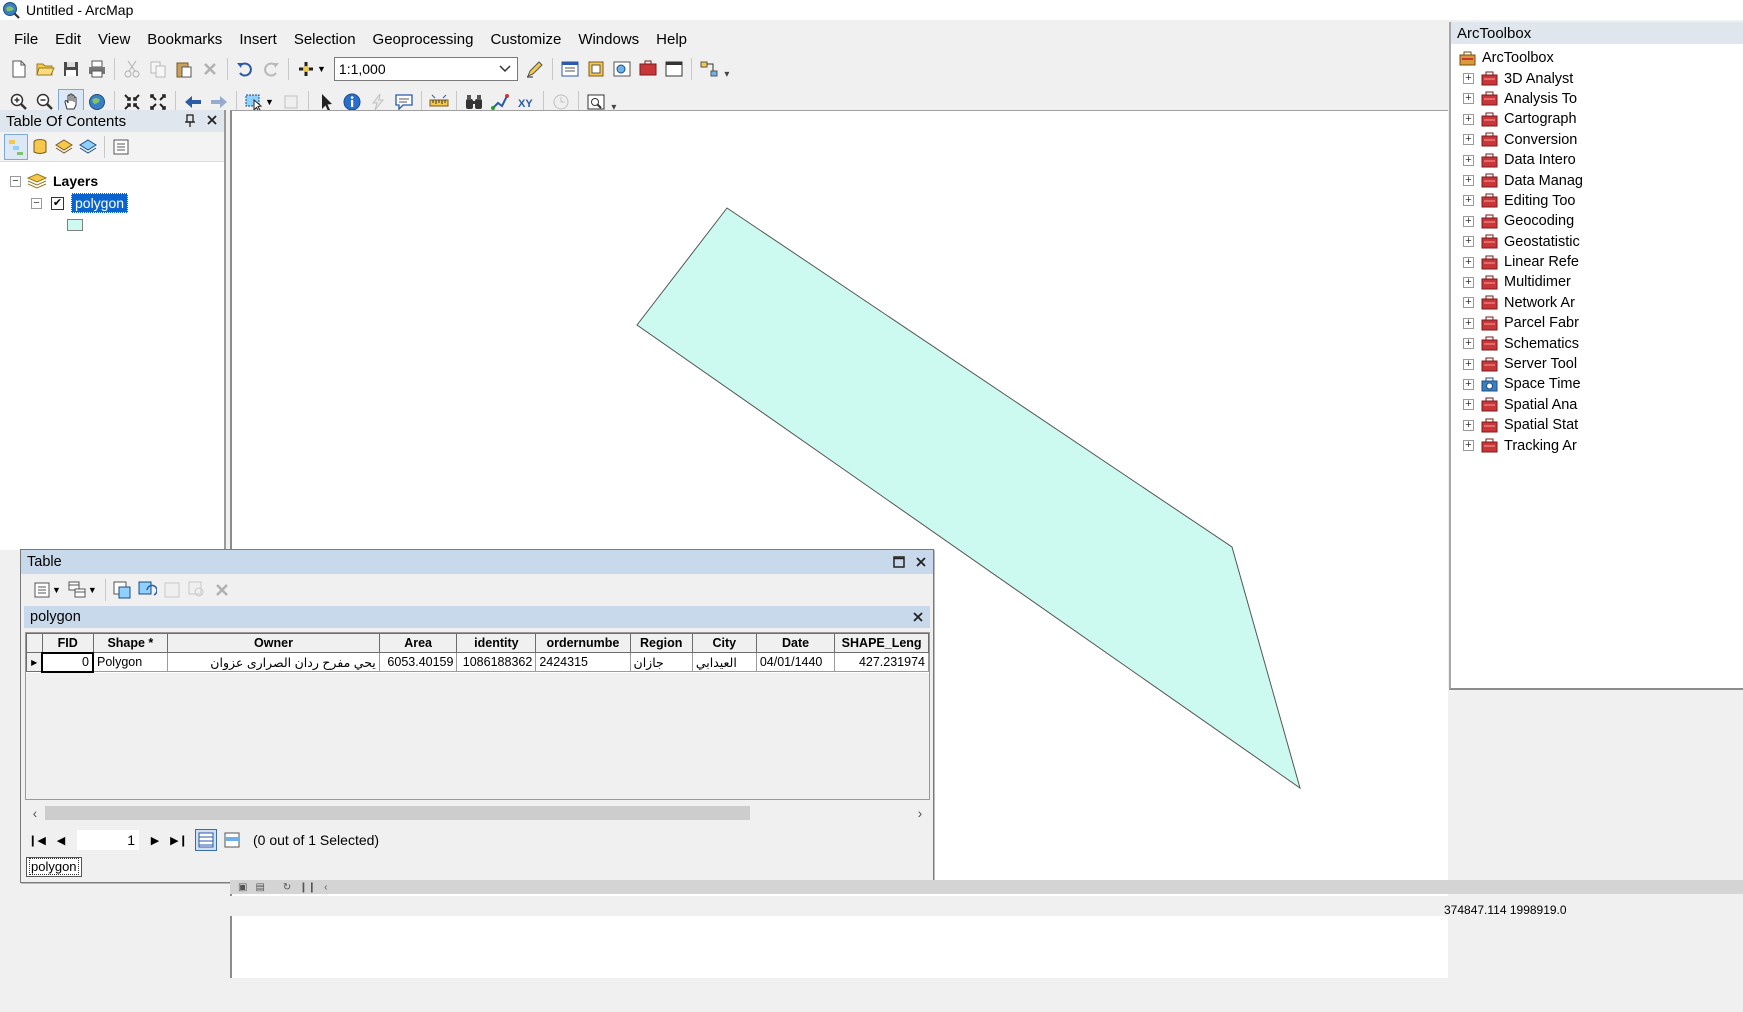  Describe the element at coordinates (1597, 78) in the screenshot. I see `toolbox-item: +3D Analyst` at that location.